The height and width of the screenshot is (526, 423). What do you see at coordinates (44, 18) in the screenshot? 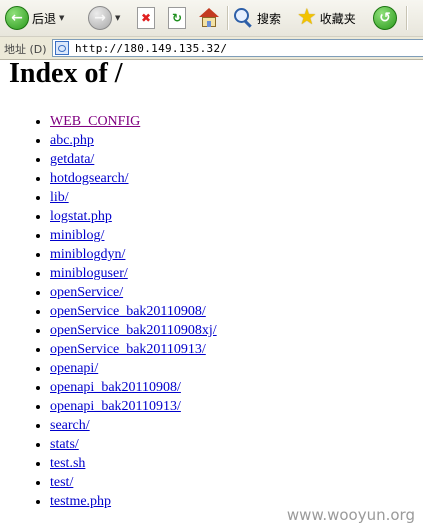
I see `back-label: 后退` at bounding box center [44, 18].